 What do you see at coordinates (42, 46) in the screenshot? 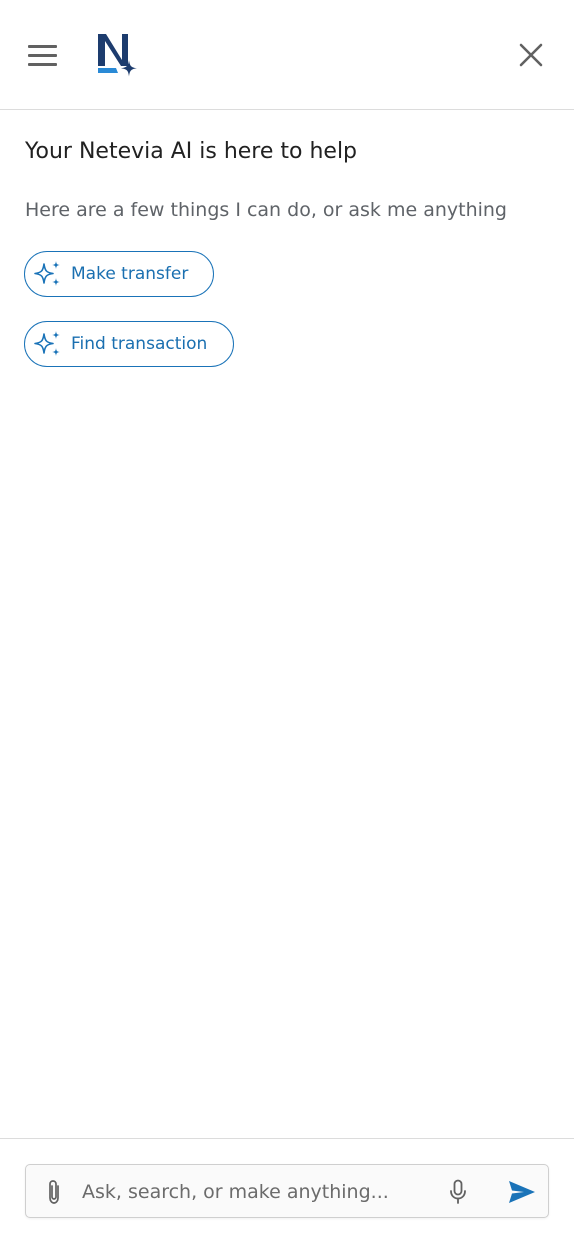
I see `hamburger-menu-icon` at bounding box center [42, 46].